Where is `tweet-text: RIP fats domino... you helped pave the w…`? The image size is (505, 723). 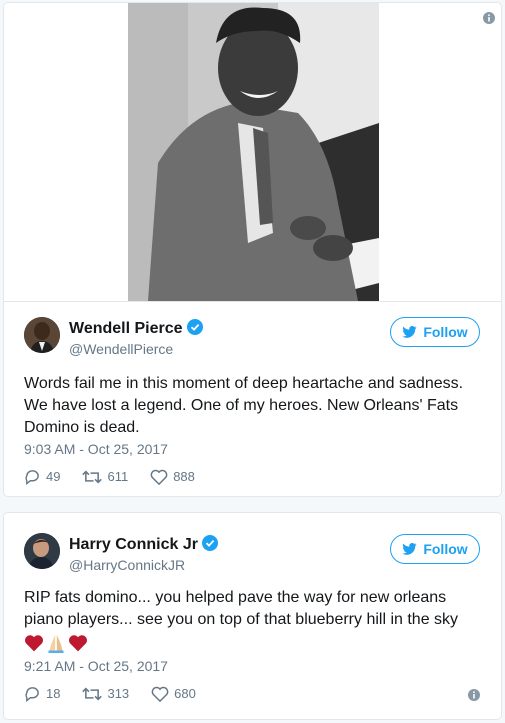 tweet-text: RIP fats domino... you helped pave the w… is located at coordinates (254, 620).